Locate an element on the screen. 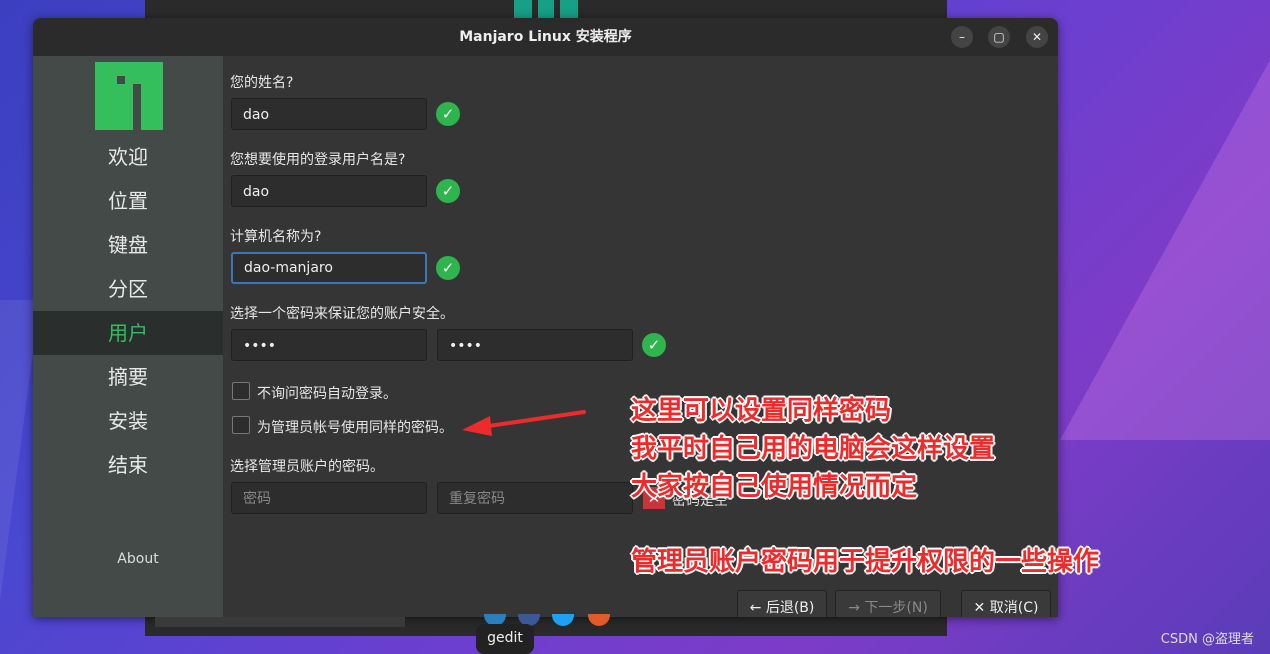 Image resolution: width=1270 pixels, height=654 pixels. arrow-left-icon: ← is located at coordinates (755, 608).